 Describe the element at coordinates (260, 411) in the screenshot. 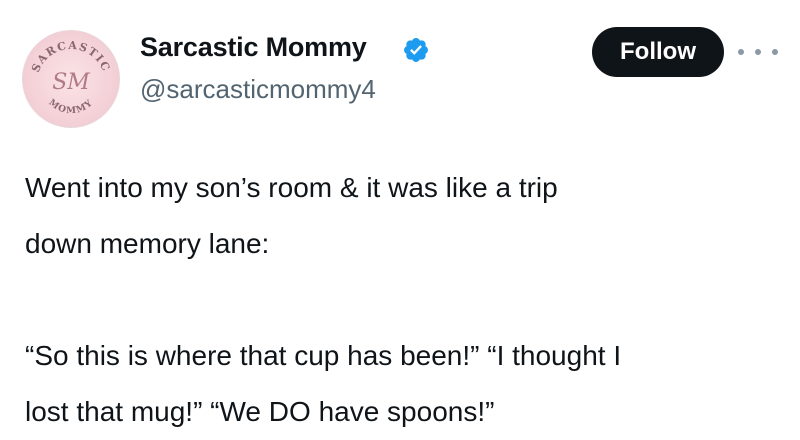

I see `tweet-line: lost that mug!” “We DO have spoons!”` at that location.